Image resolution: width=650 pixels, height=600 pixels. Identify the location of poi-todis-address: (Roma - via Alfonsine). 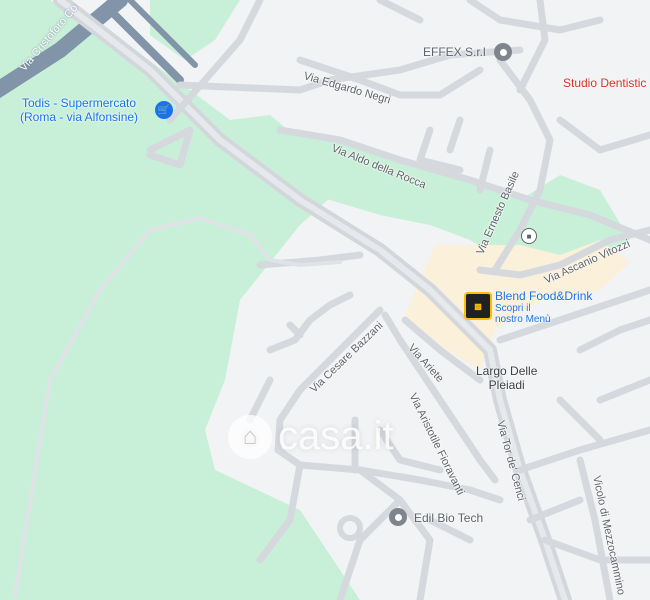
(79, 117).